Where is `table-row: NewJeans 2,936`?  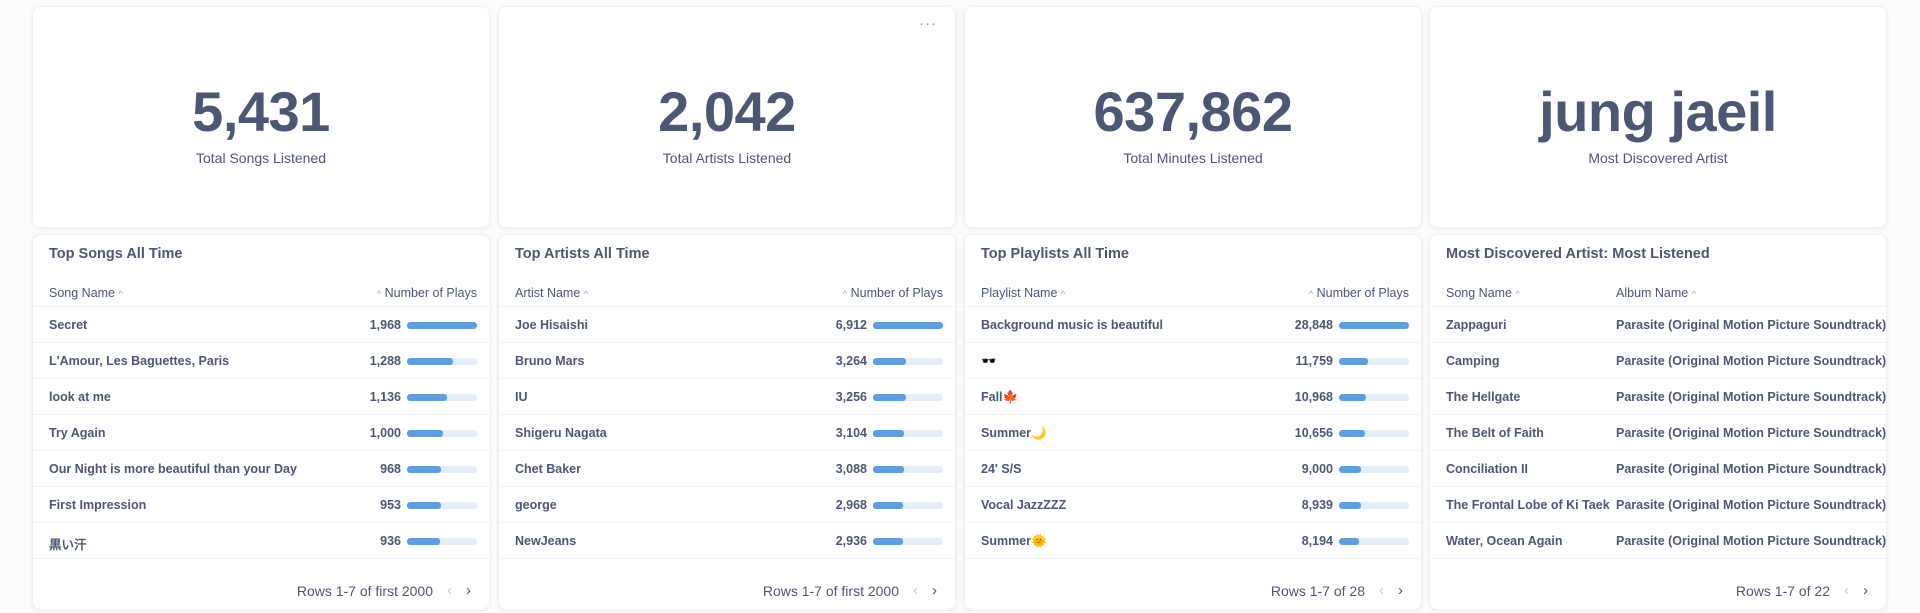 table-row: NewJeans 2,936 is located at coordinates (727, 541).